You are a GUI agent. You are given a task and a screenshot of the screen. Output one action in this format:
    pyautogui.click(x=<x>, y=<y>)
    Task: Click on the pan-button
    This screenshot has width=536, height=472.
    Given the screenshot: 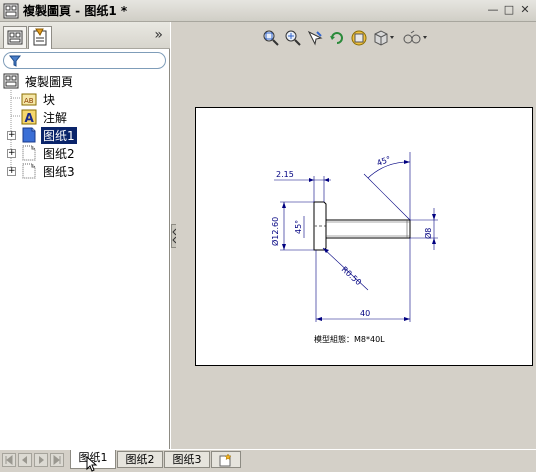 What is the action you would take?
    pyautogui.click(x=314, y=38)
    